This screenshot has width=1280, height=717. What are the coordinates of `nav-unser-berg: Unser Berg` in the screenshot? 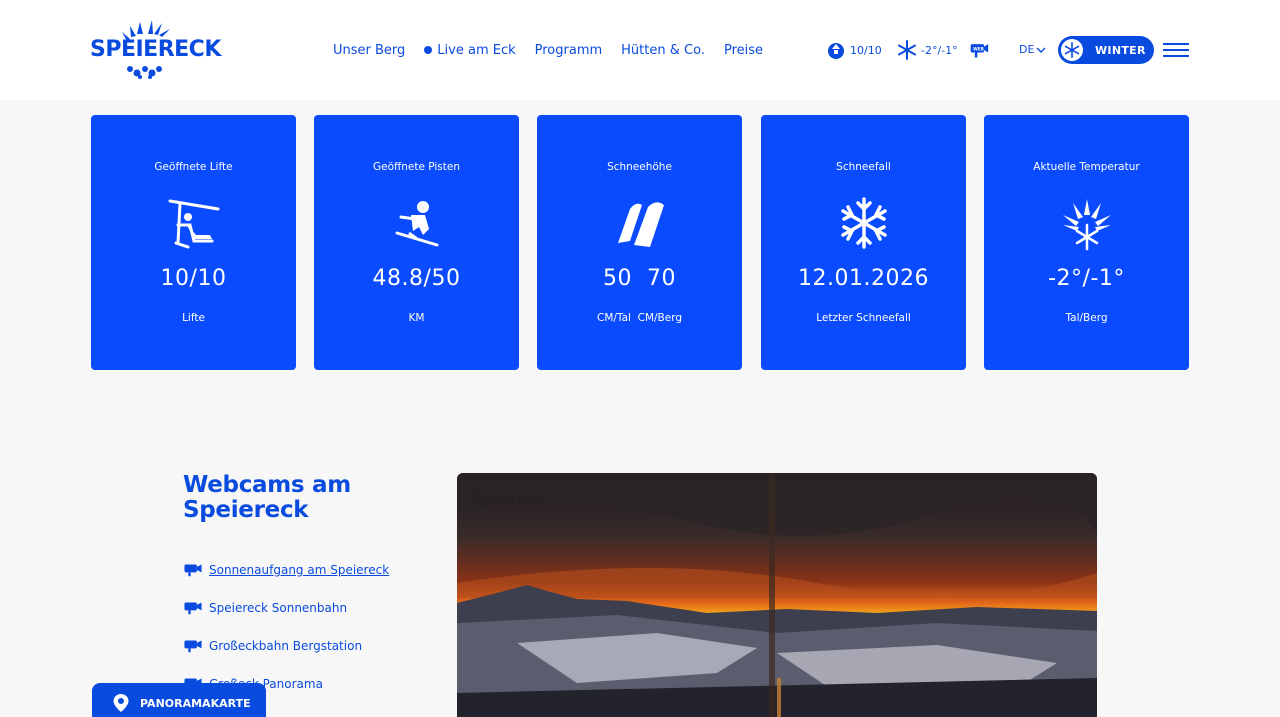 It's located at (369, 50).